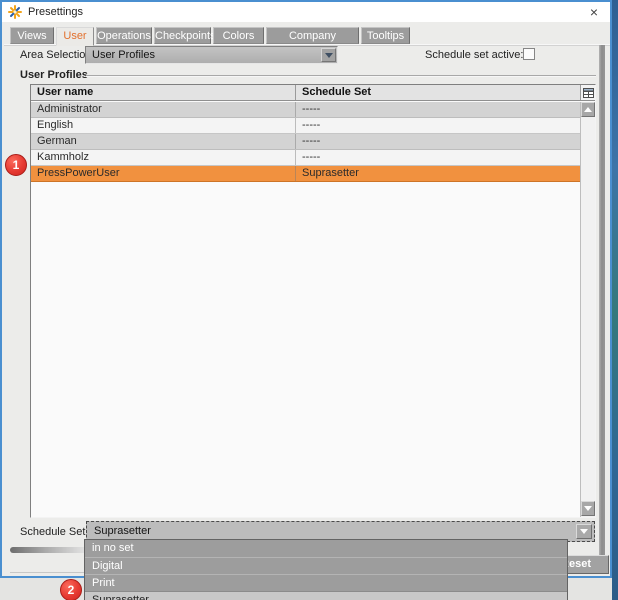 This screenshot has height=600, width=618. I want to click on table-scrollbar, so click(587, 309).